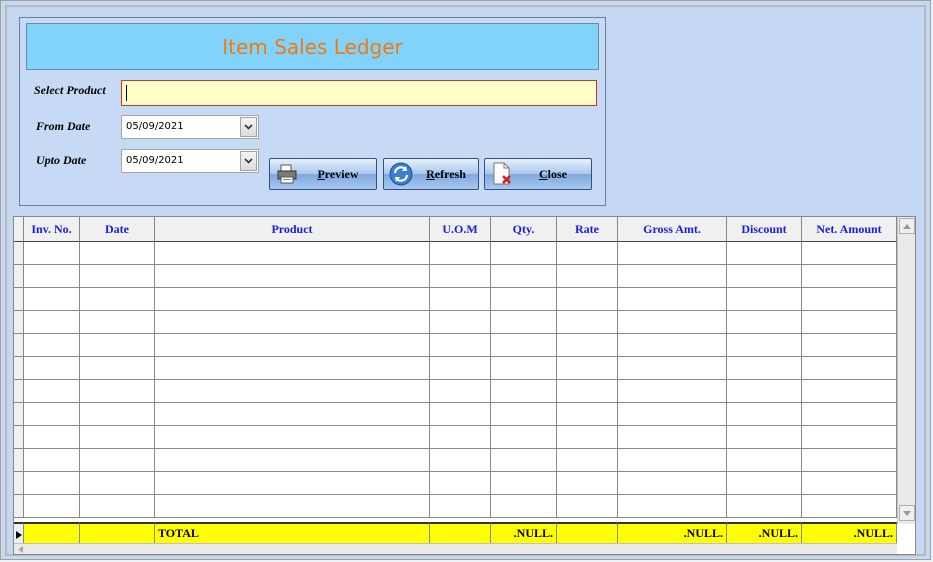 This screenshot has height=562, width=933. What do you see at coordinates (460, 229) in the screenshot?
I see `column-header: U.O.M` at bounding box center [460, 229].